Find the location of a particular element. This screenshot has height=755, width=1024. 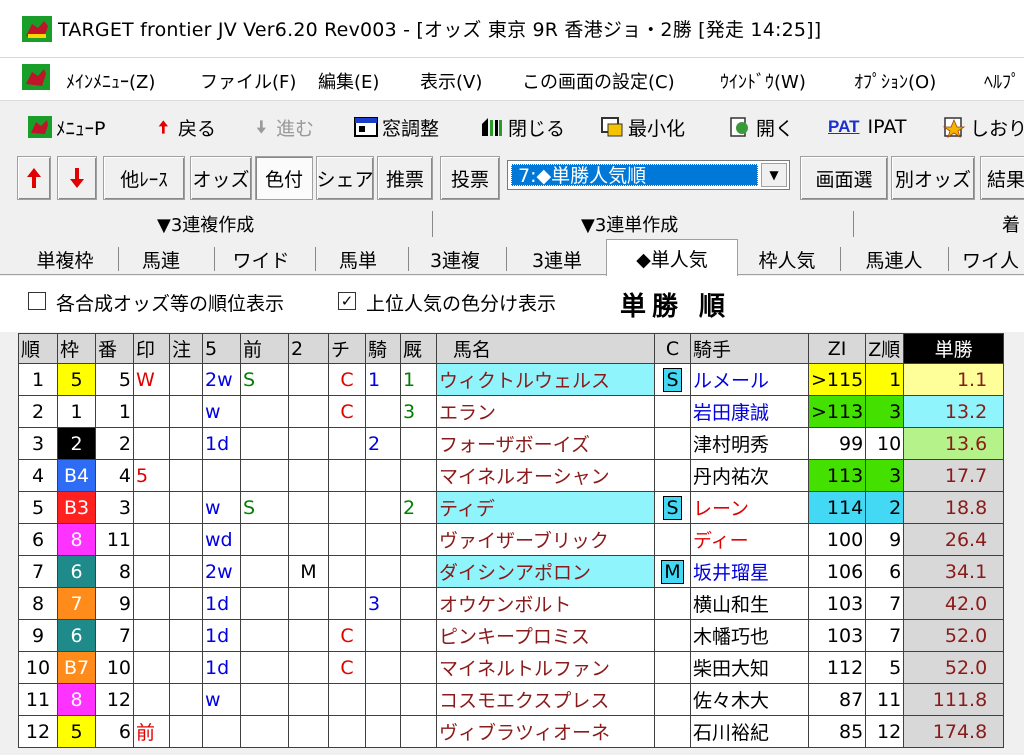

back-button: 戻る is located at coordinates (187, 127).